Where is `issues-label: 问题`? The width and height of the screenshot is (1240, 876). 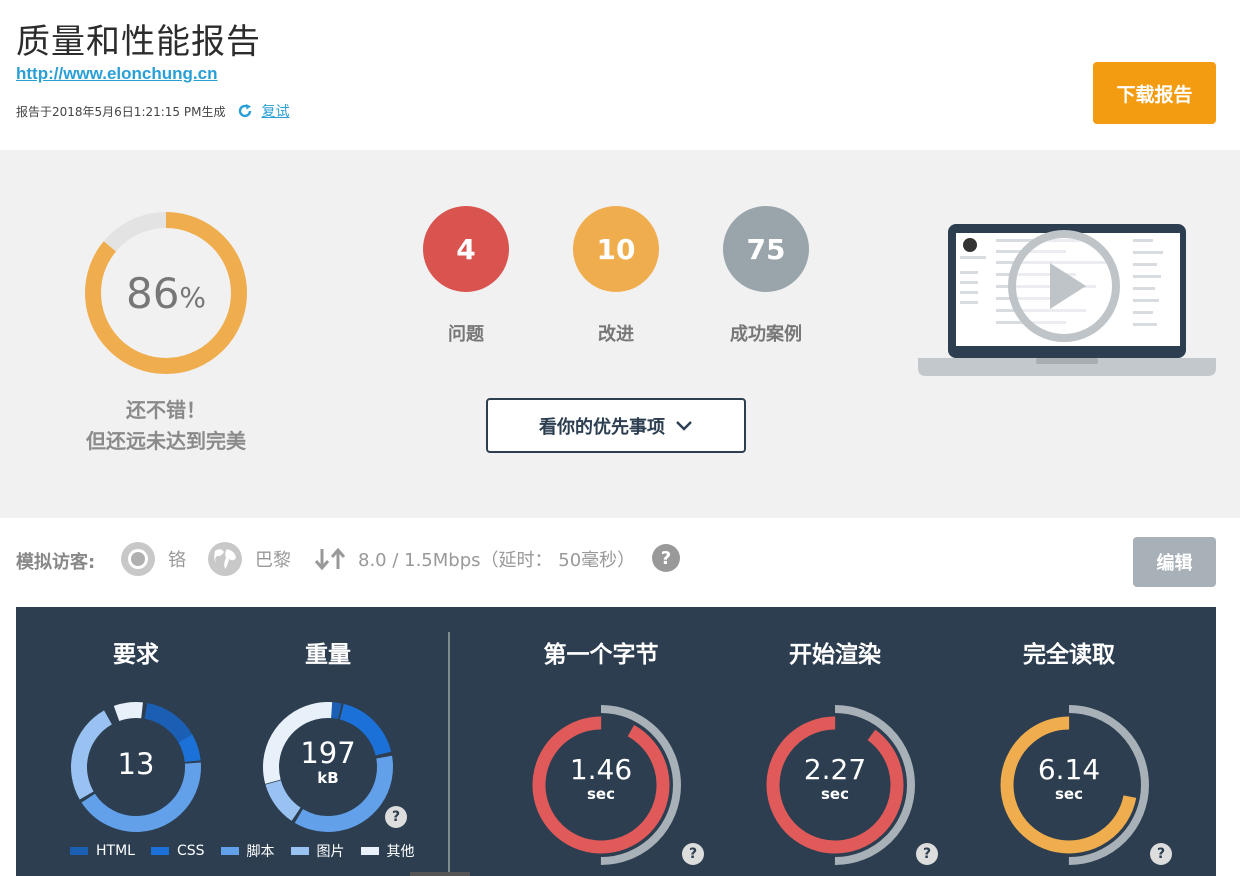 issues-label: 问题 is located at coordinates (466, 334).